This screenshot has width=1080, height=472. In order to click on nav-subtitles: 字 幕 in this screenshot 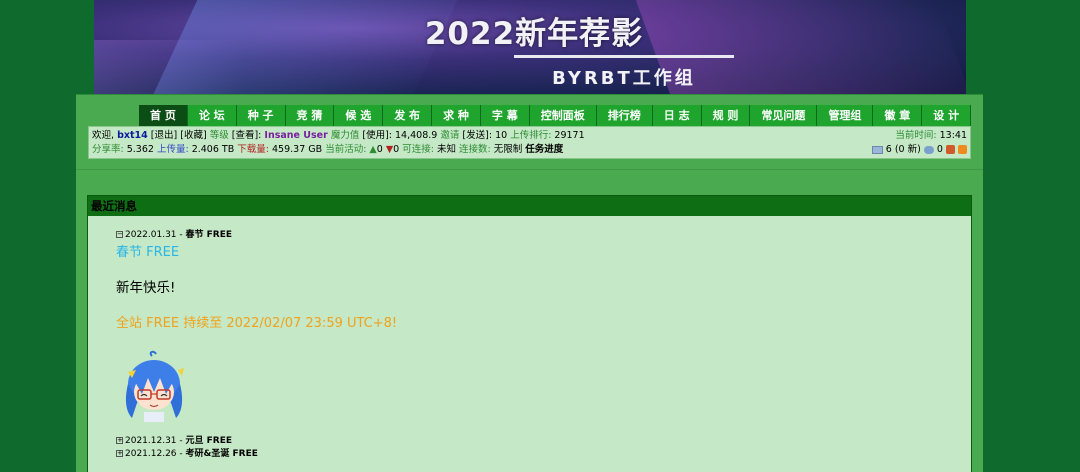, I will do `click(505, 115)`.